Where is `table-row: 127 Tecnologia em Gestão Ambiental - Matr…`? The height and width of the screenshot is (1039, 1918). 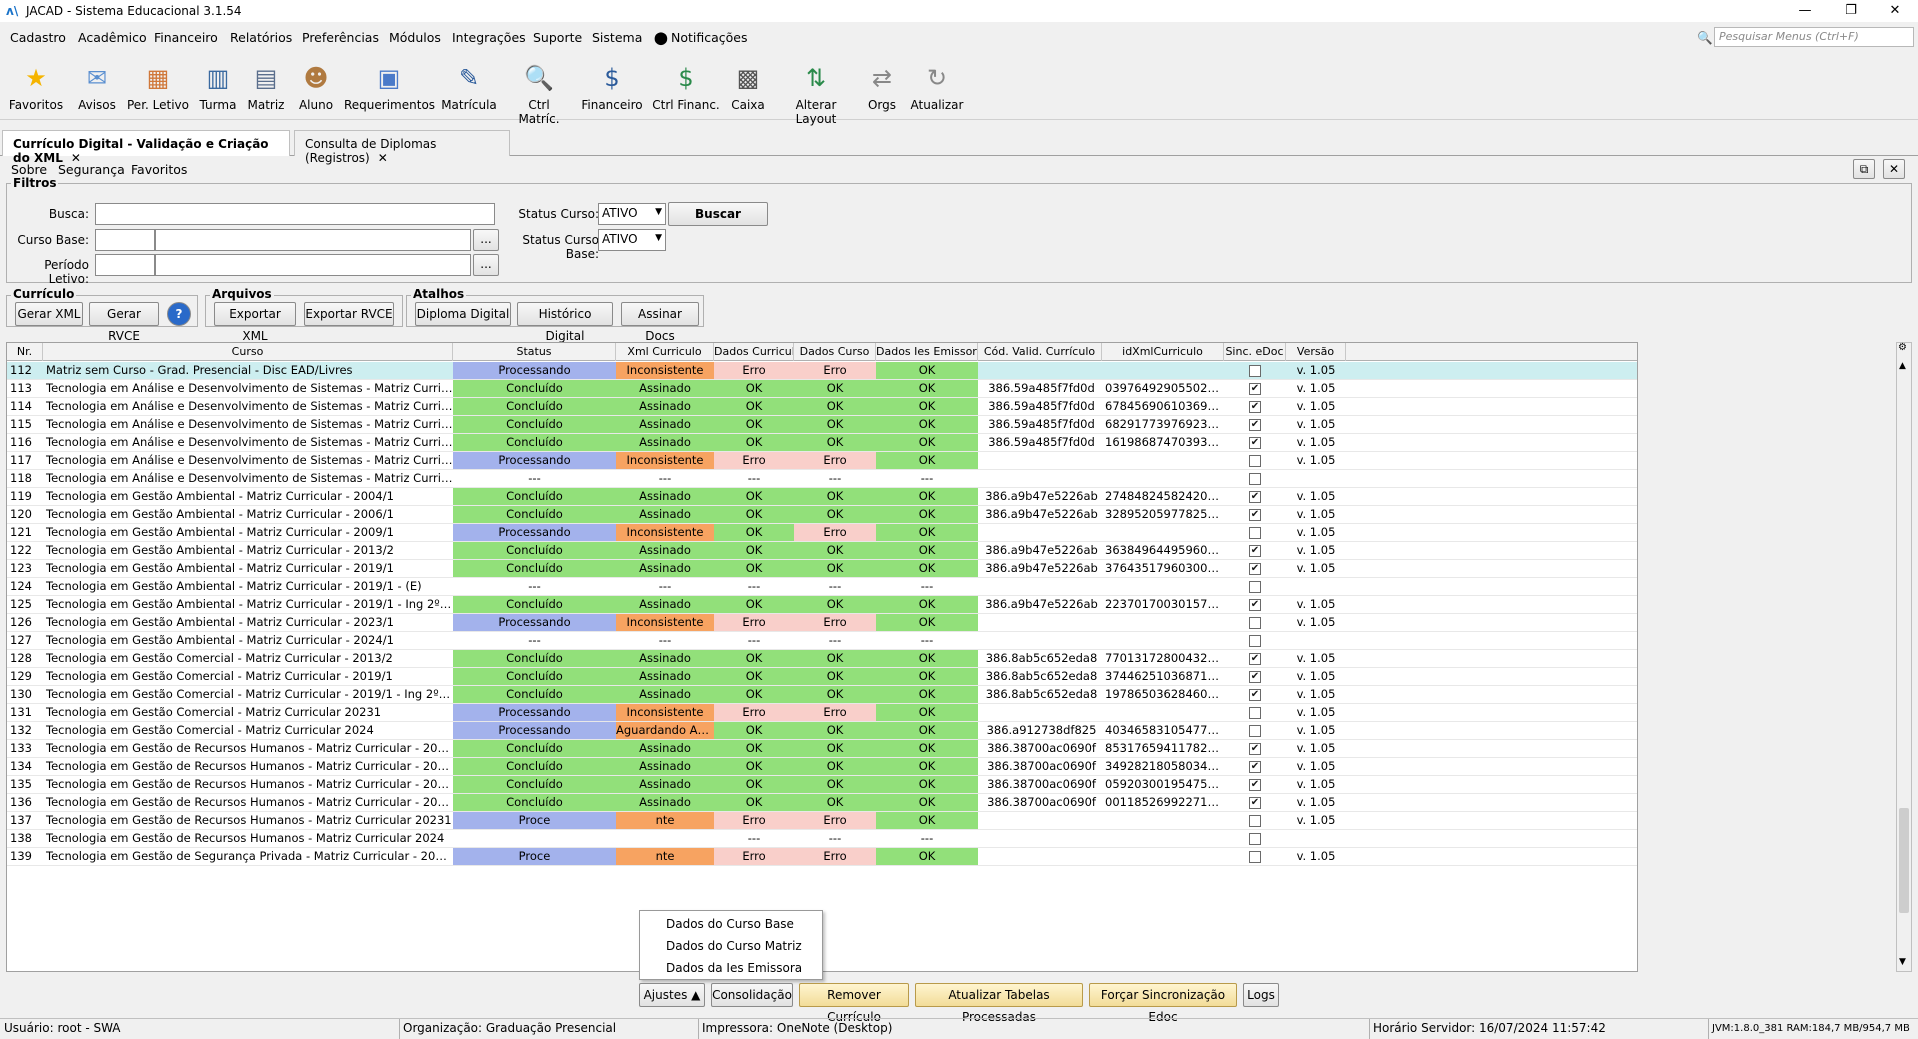 table-row: 127 Tecnologia em Gestão Ambiental - Matr… is located at coordinates (822, 641).